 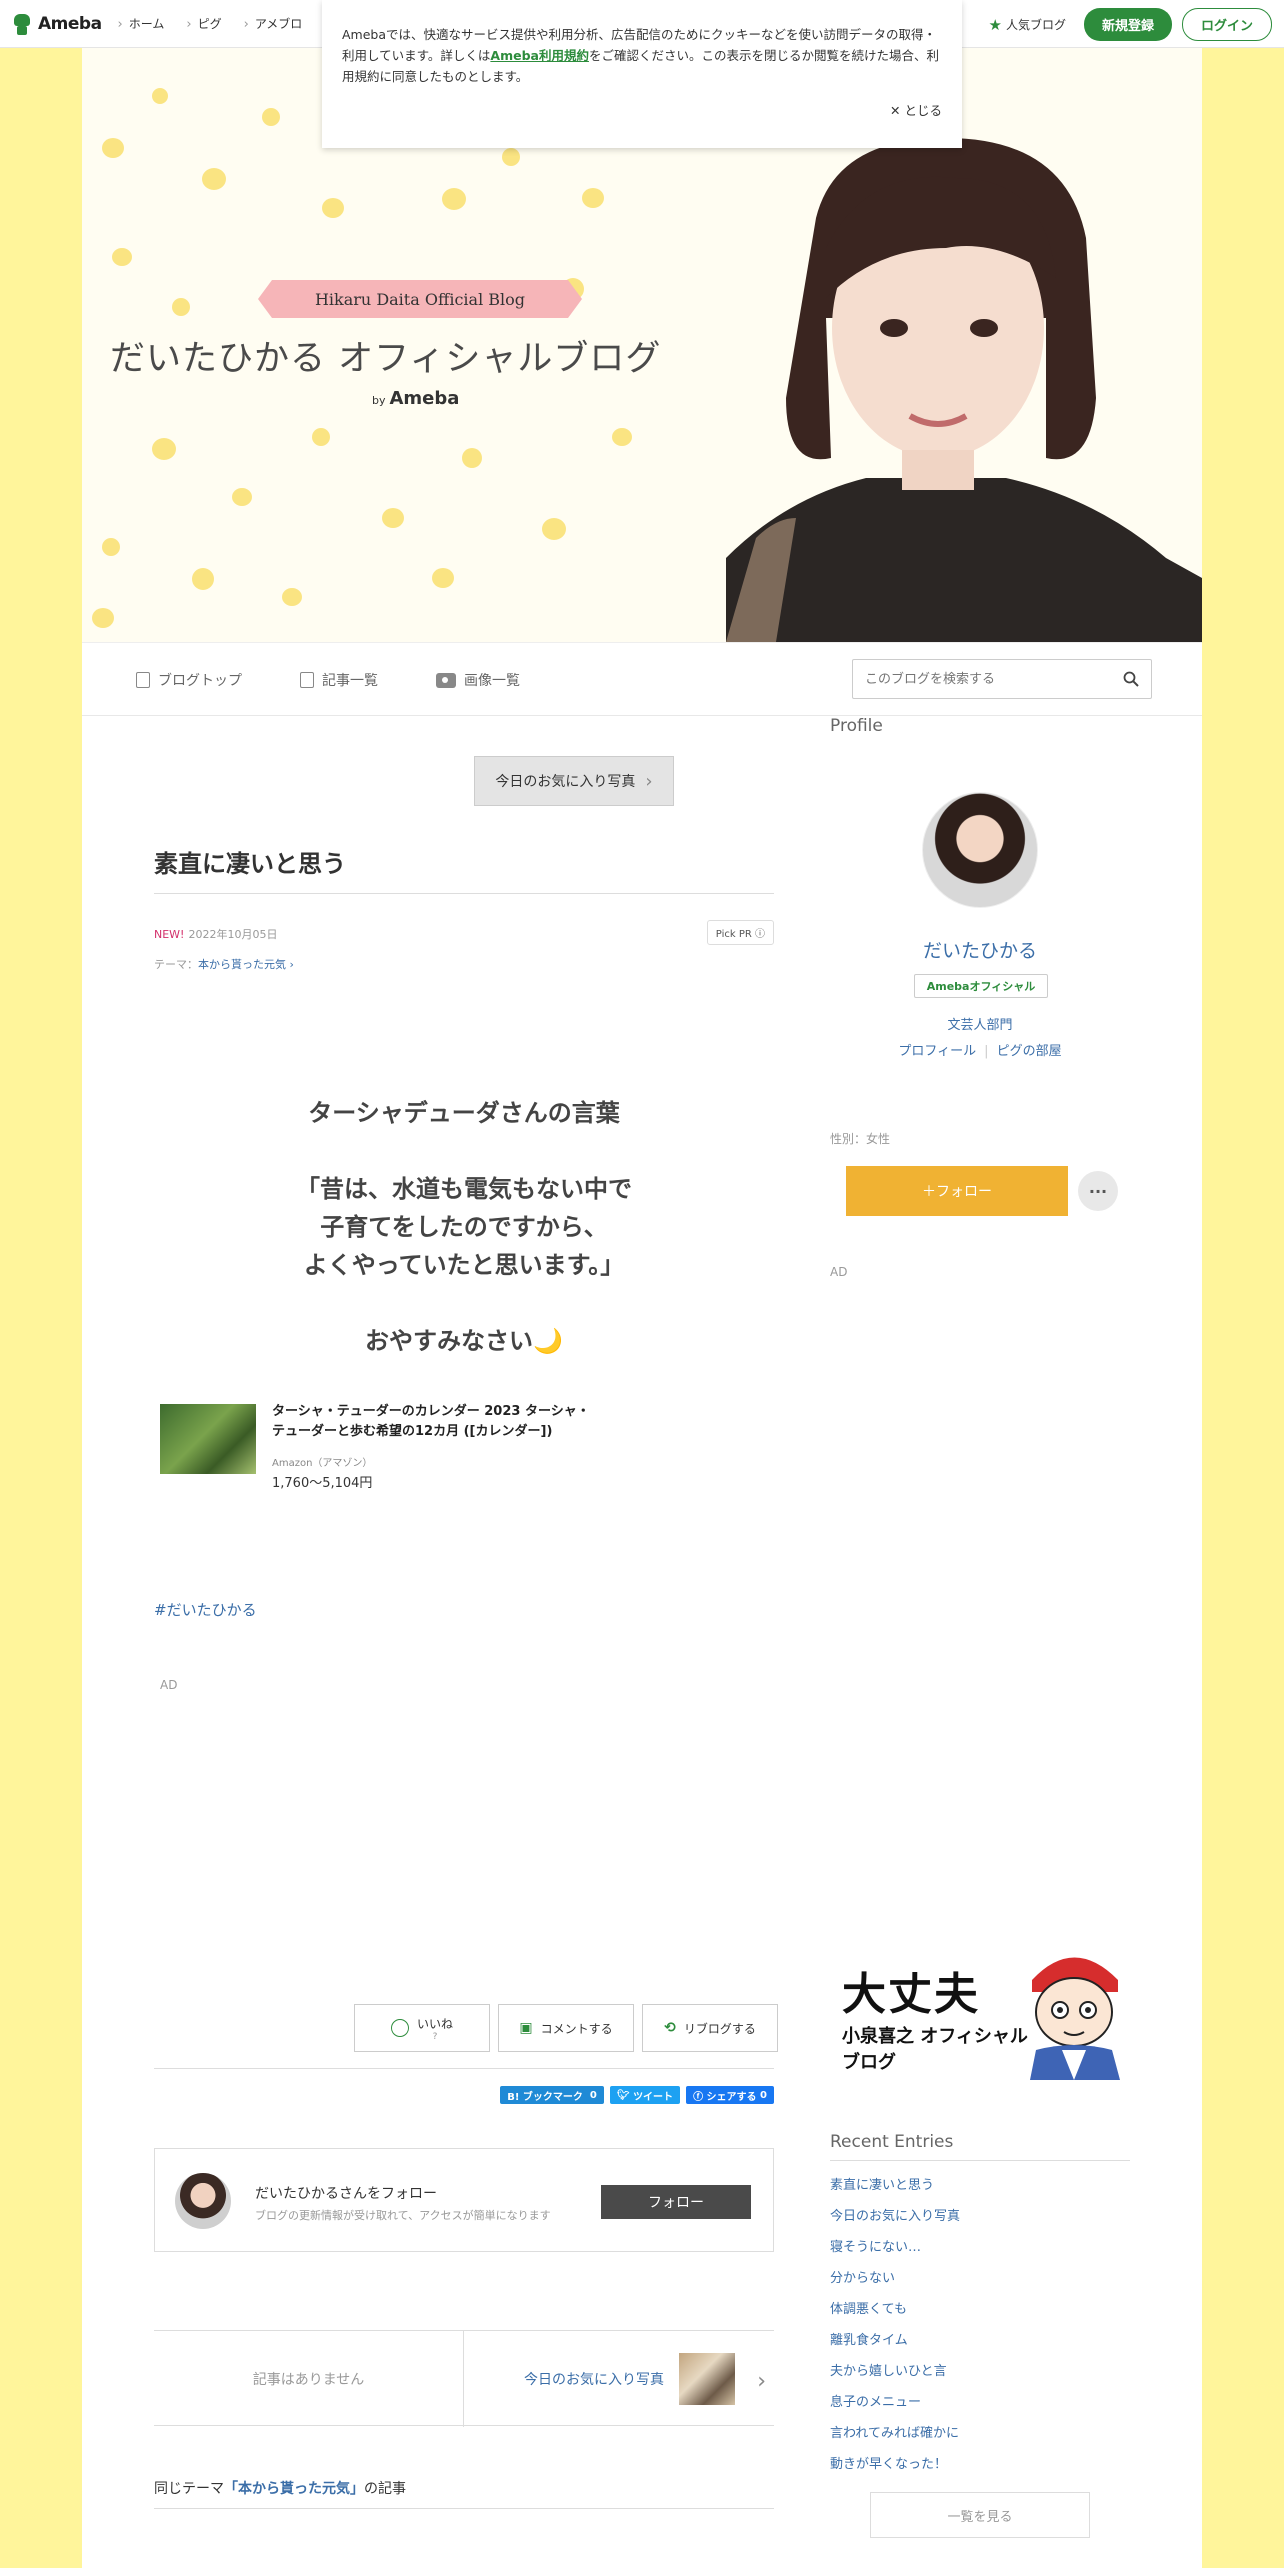 I want to click on hatena-count: 0, so click(x=593, y=2095).